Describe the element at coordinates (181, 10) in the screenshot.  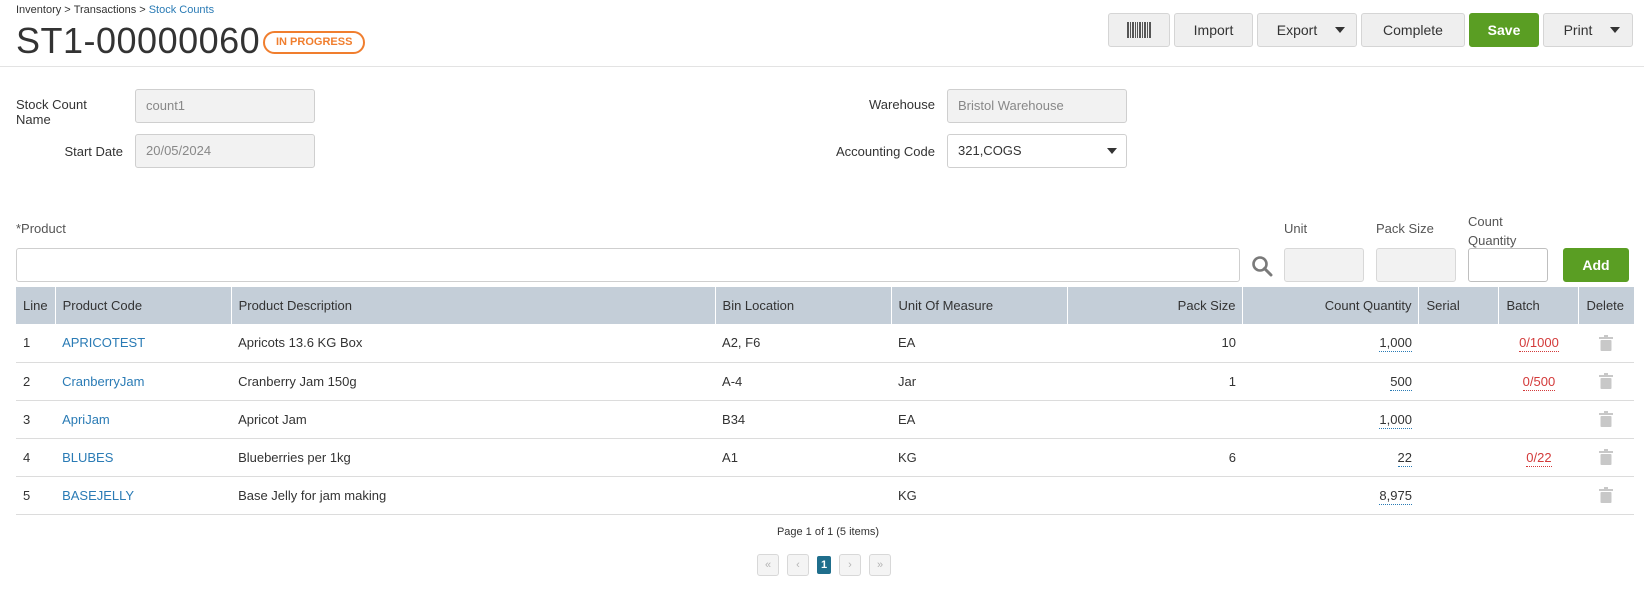
I see `breadcrumb-stock-counts: Stock Counts` at that location.